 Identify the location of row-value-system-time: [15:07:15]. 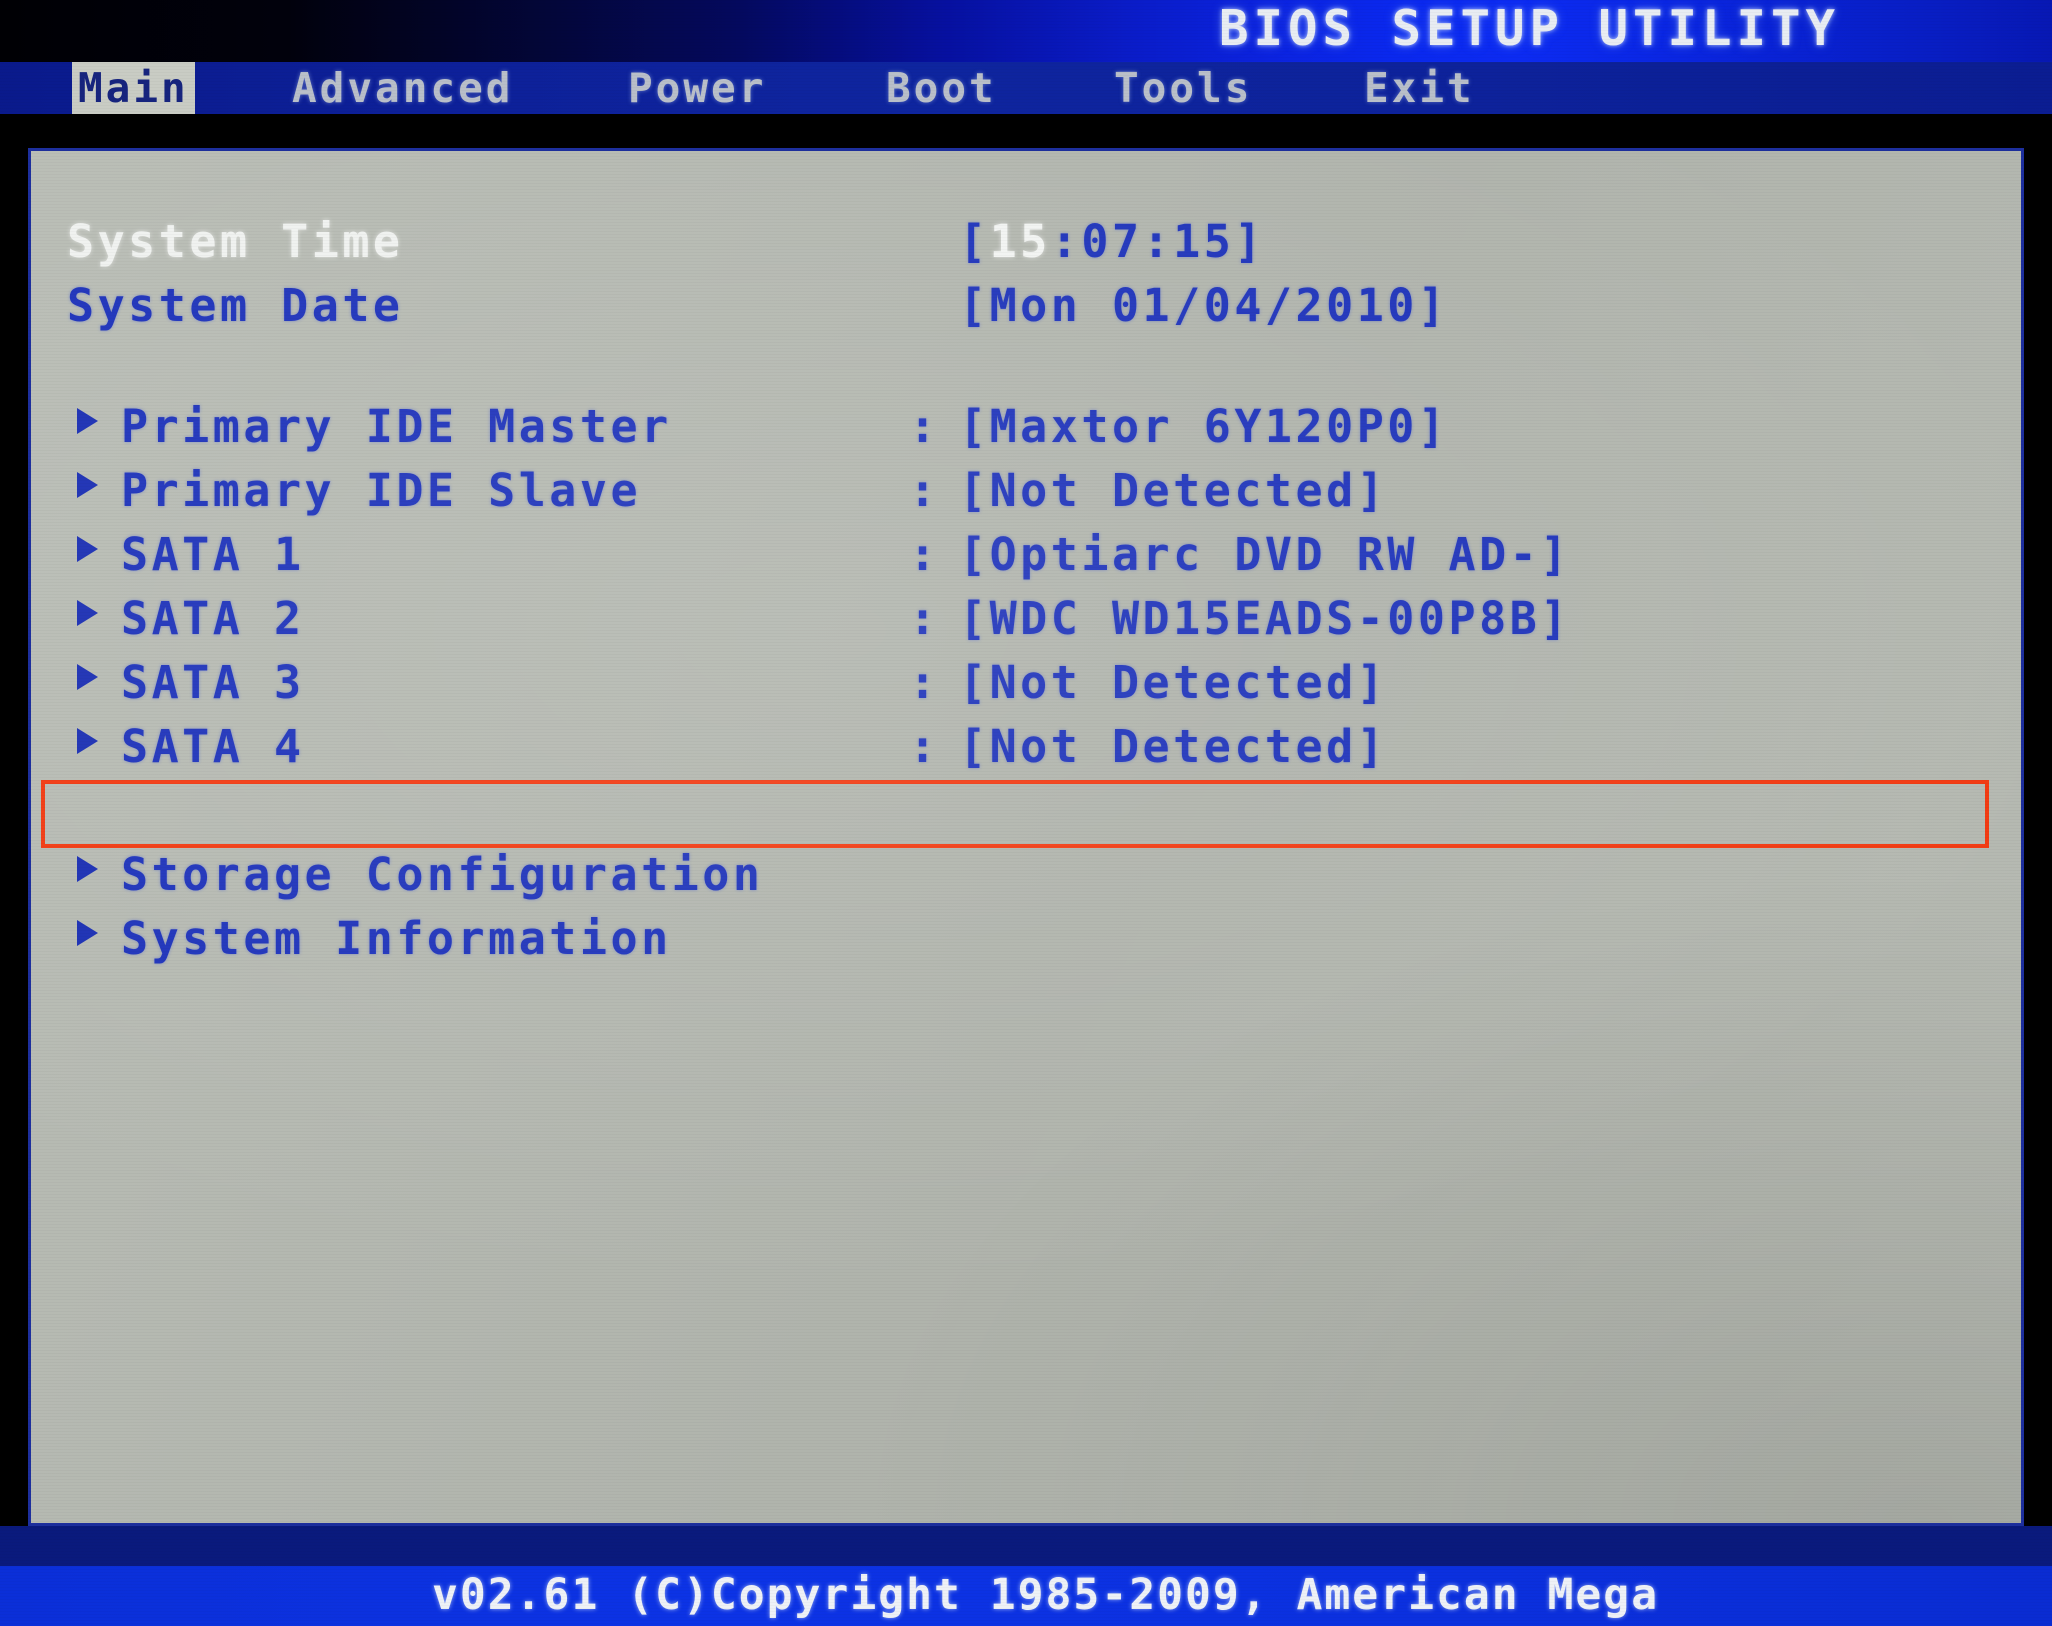
(1112, 243).